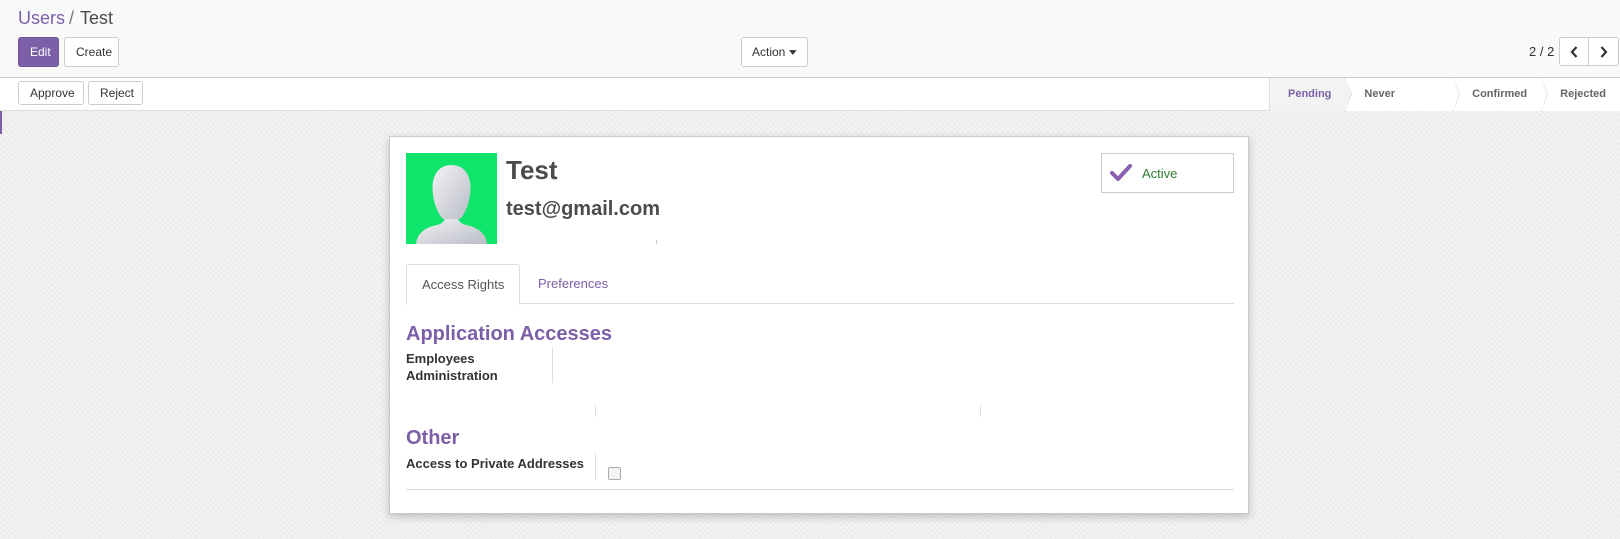  Describe the element at coordinates (614, 473) in the screenshot. I see `private-addresses-checkbox` at that location.